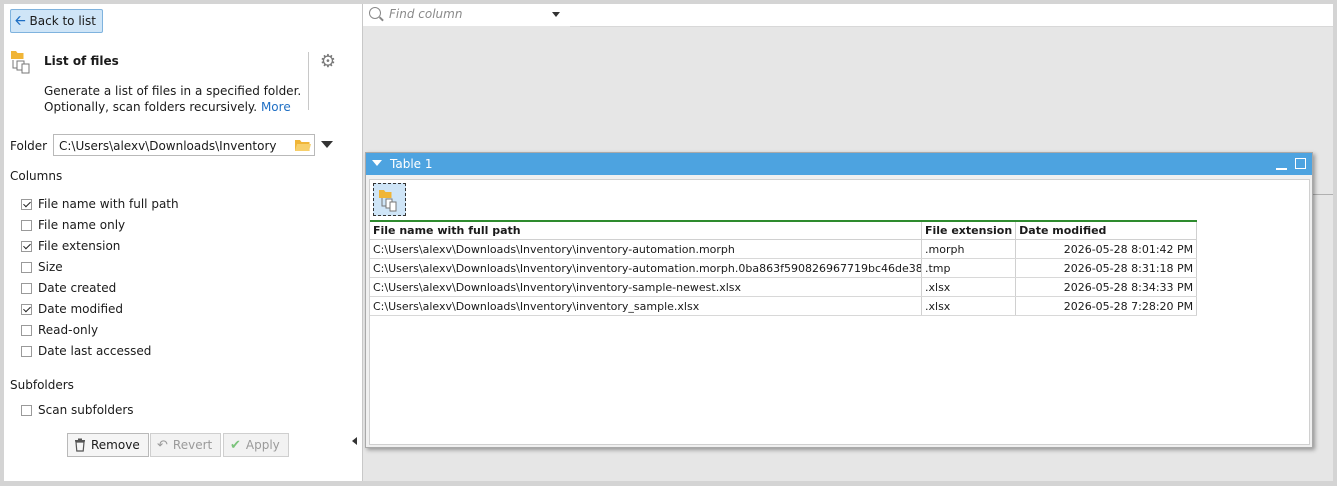 The image size is (1337, 486). I want to click on remove-button: Remove, so click(108, 445).